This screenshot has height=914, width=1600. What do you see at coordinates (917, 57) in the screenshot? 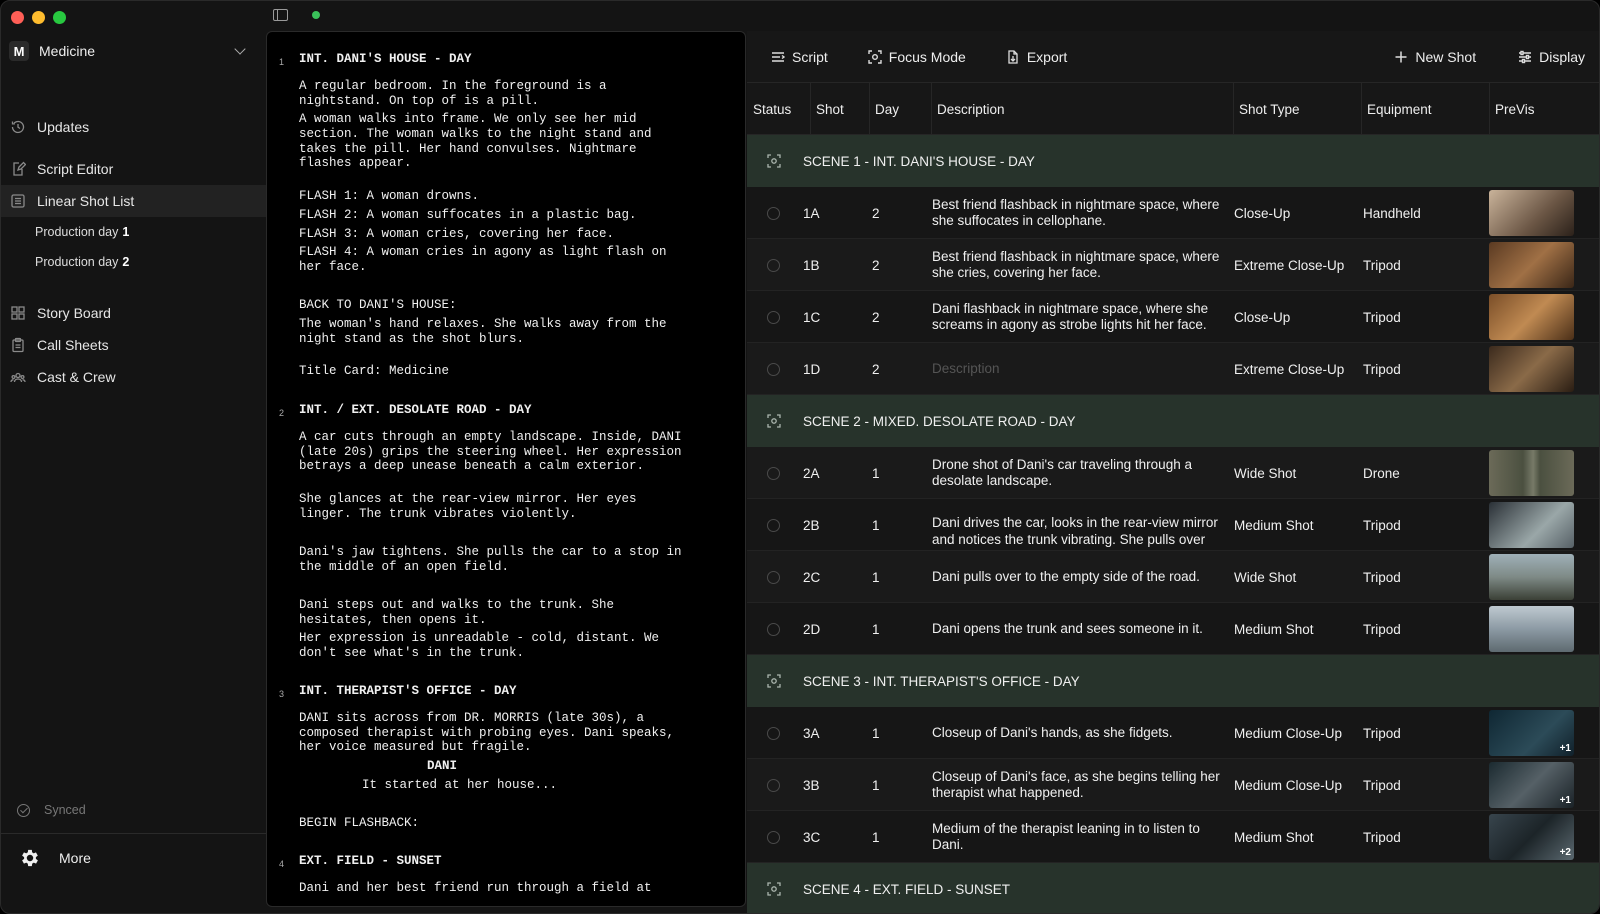
I see `focus-mode-button: Focus Mode` at bounding box center [917, 57].